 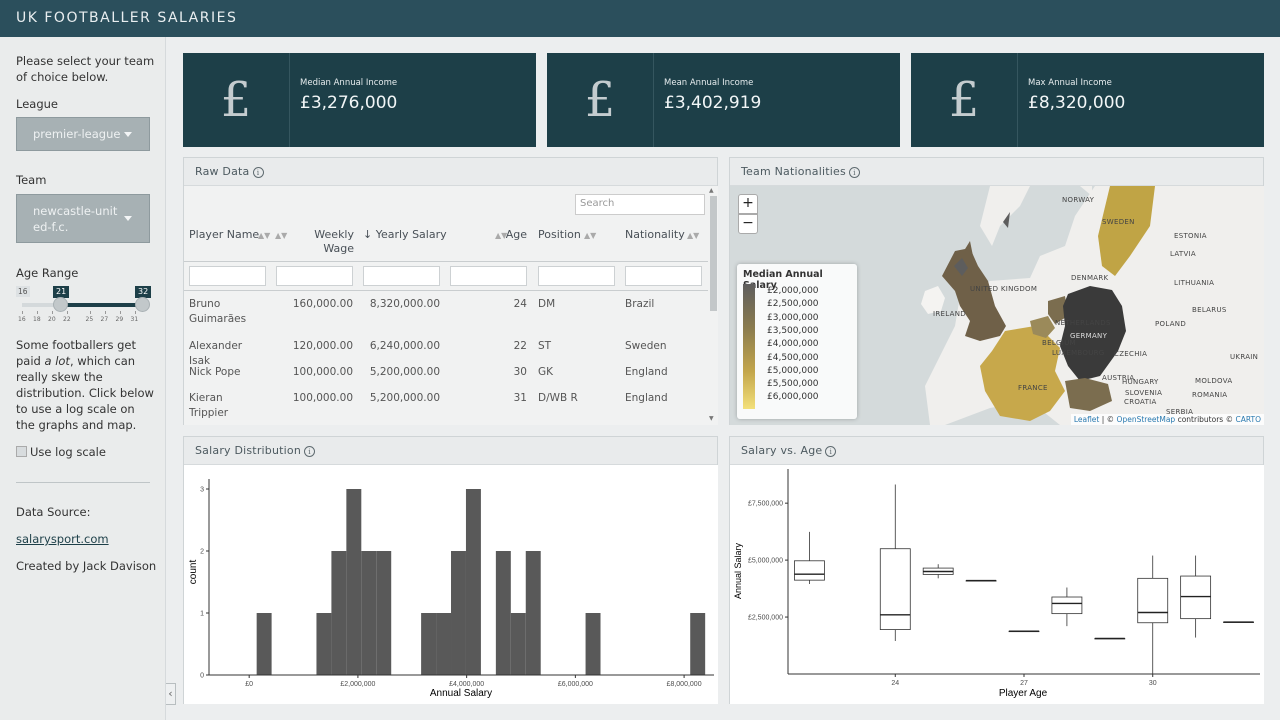 What do you see at coordinates (1190, 236) in the screenshot?
I see `map-country-label: ESTONIA` at bounding box center [1190, 236].